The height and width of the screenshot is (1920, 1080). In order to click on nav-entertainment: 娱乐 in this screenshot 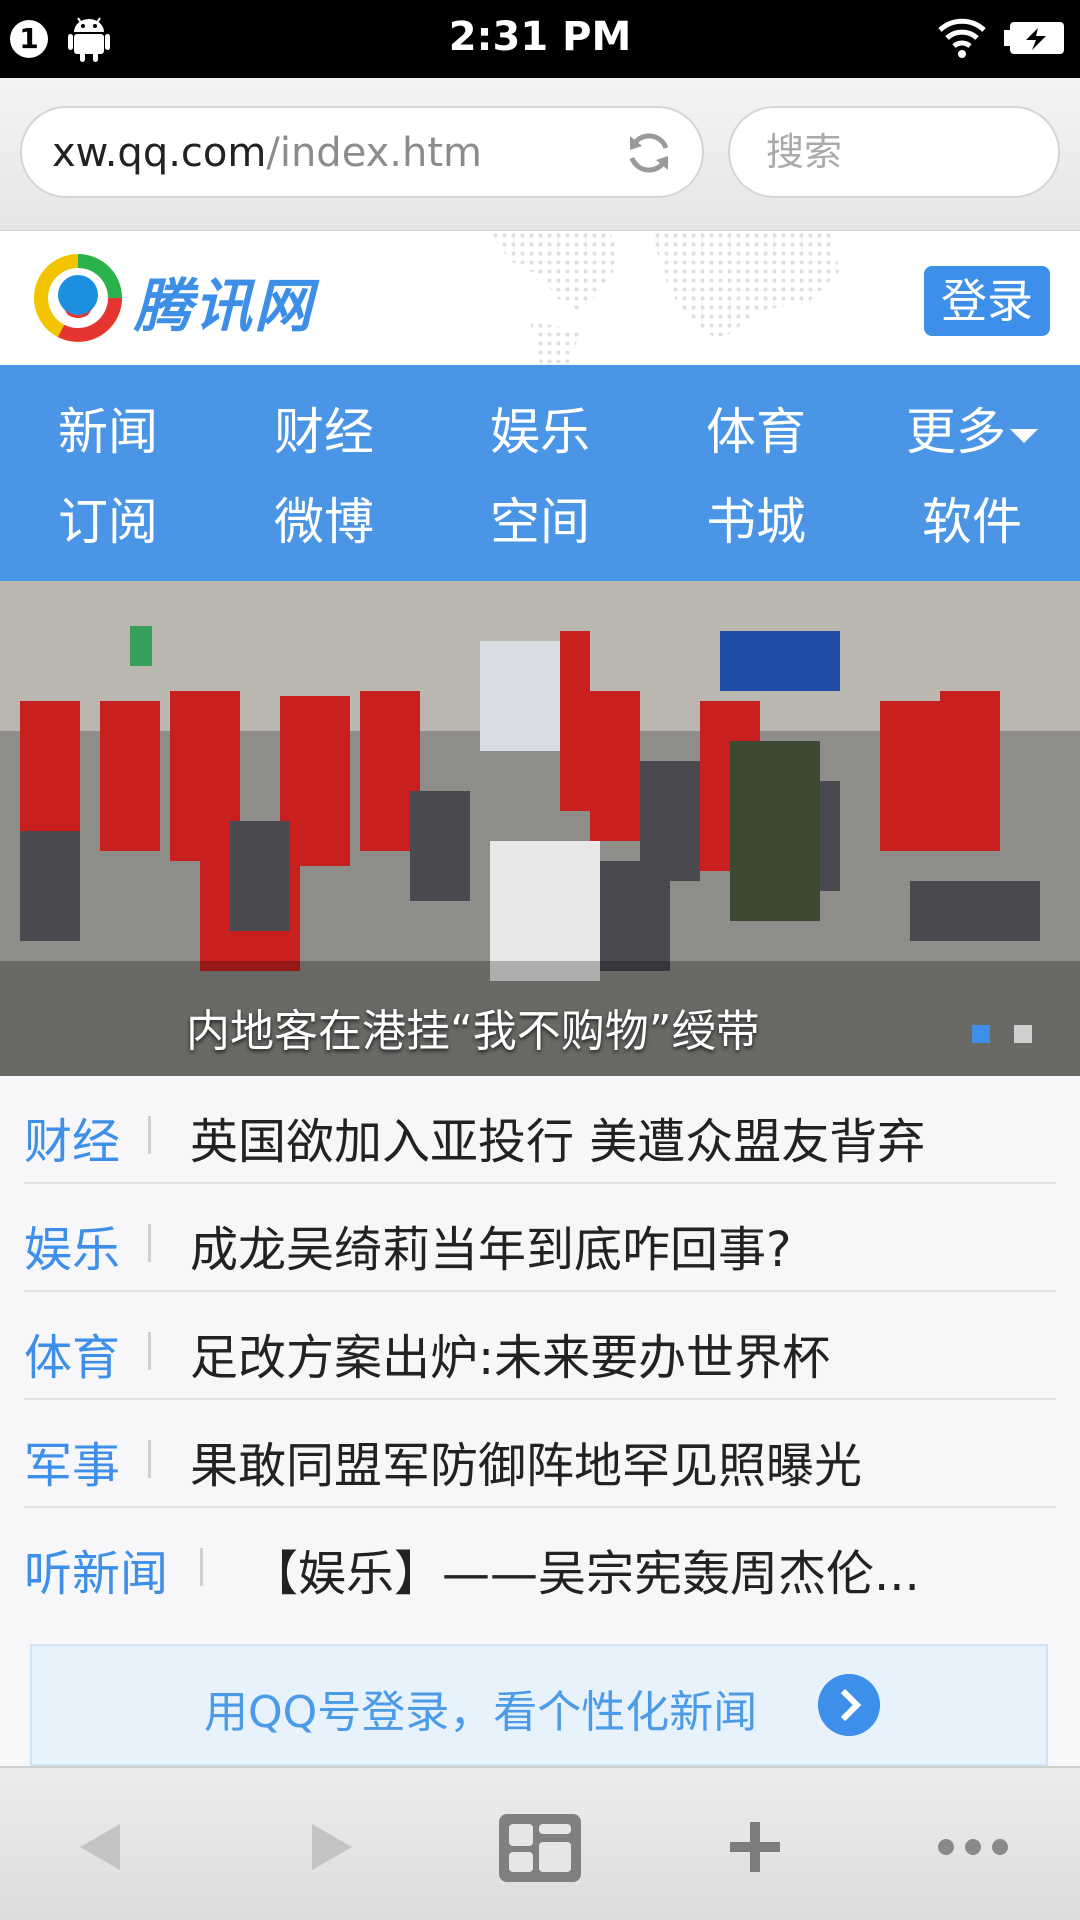, I will do `click(540, 432)`.